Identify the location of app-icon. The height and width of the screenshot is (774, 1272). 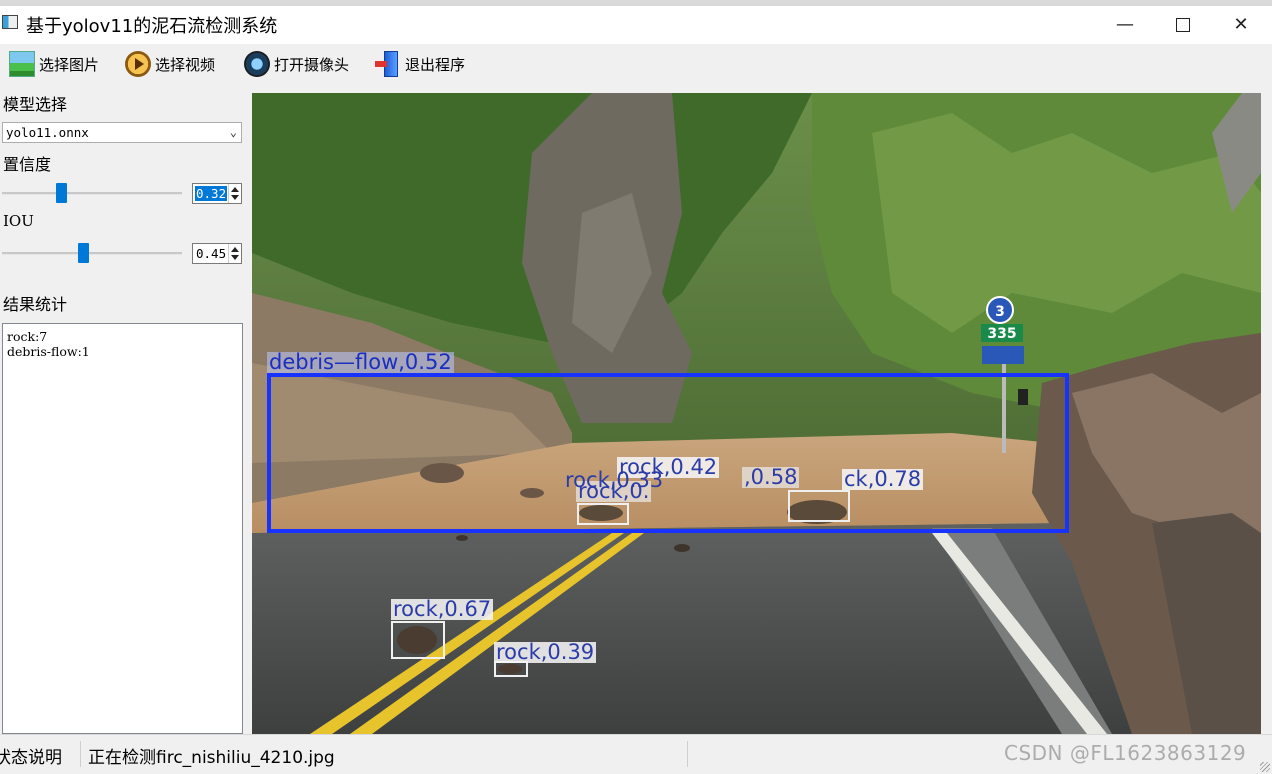
(10, 22).